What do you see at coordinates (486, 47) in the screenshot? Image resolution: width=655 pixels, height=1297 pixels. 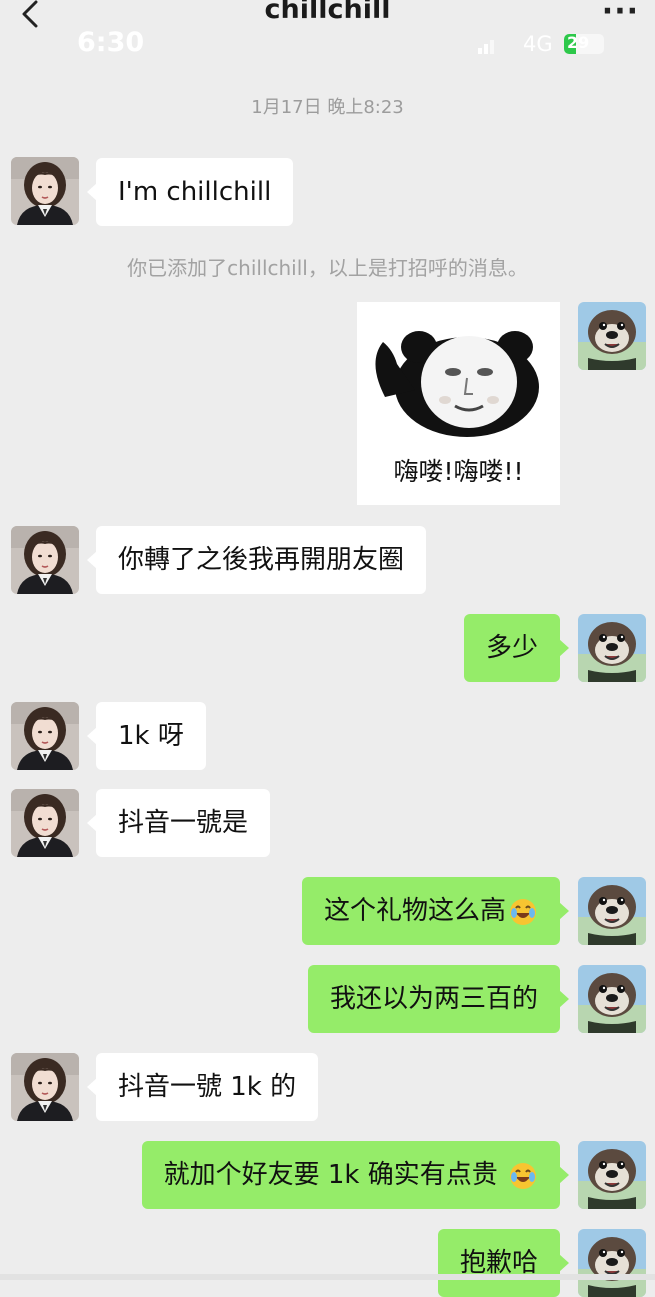 I see `signal-icon` at bounding box center [486, 47].